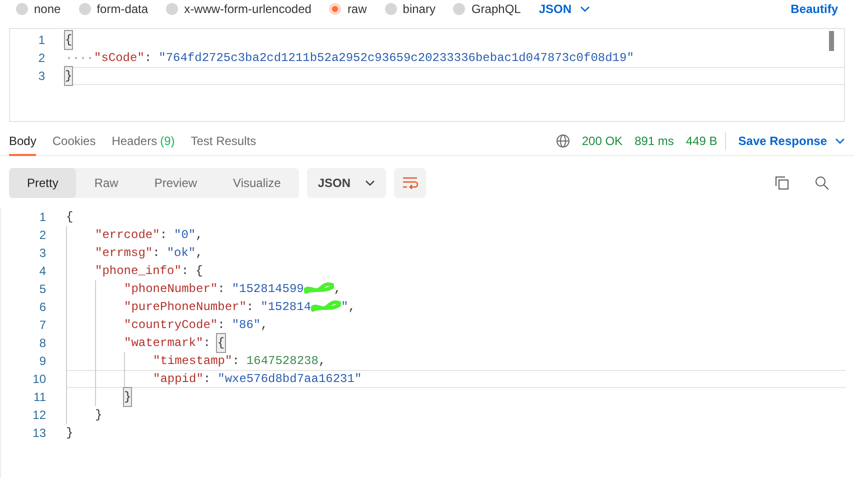 This screenshot has height=478, width=854. I want to click on view-tab: Preview, so click(176, 183).